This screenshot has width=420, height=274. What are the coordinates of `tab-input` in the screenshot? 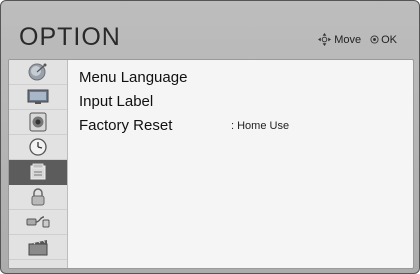 It's located at (38, 222).